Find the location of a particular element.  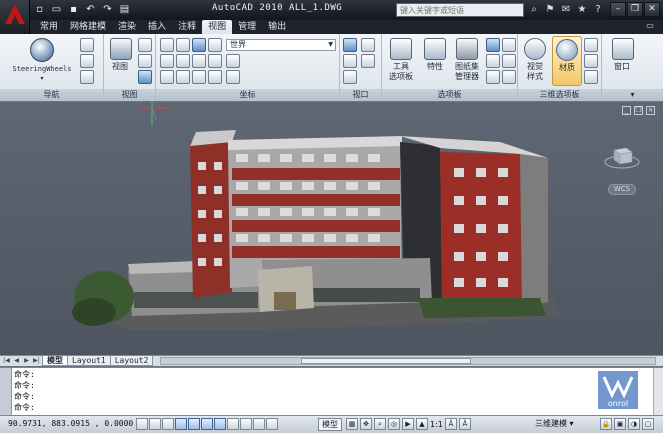

layout-grid-icon: ▦ is located at coordinates (352, 424).